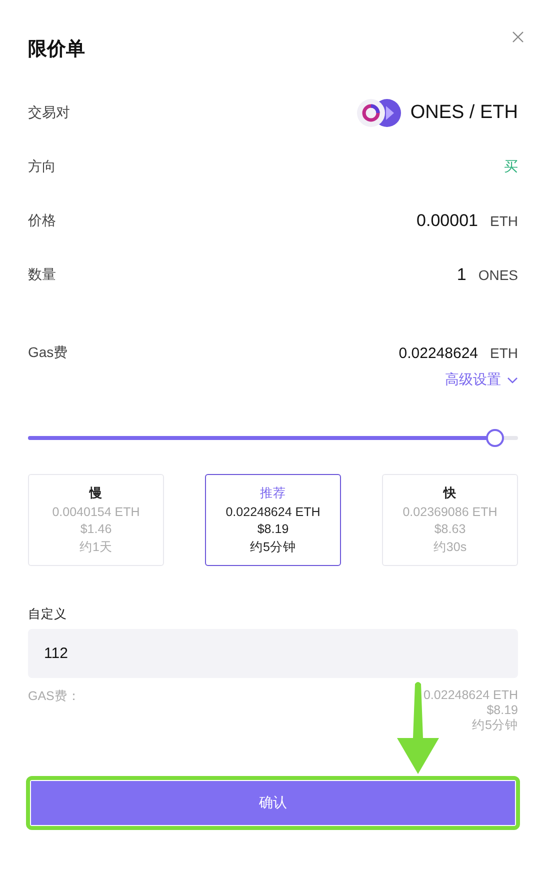 The image size is (547, 884). Describe the element at coordinates (96, 493) in the screenshot. I see `option-name: 慢` at that location.